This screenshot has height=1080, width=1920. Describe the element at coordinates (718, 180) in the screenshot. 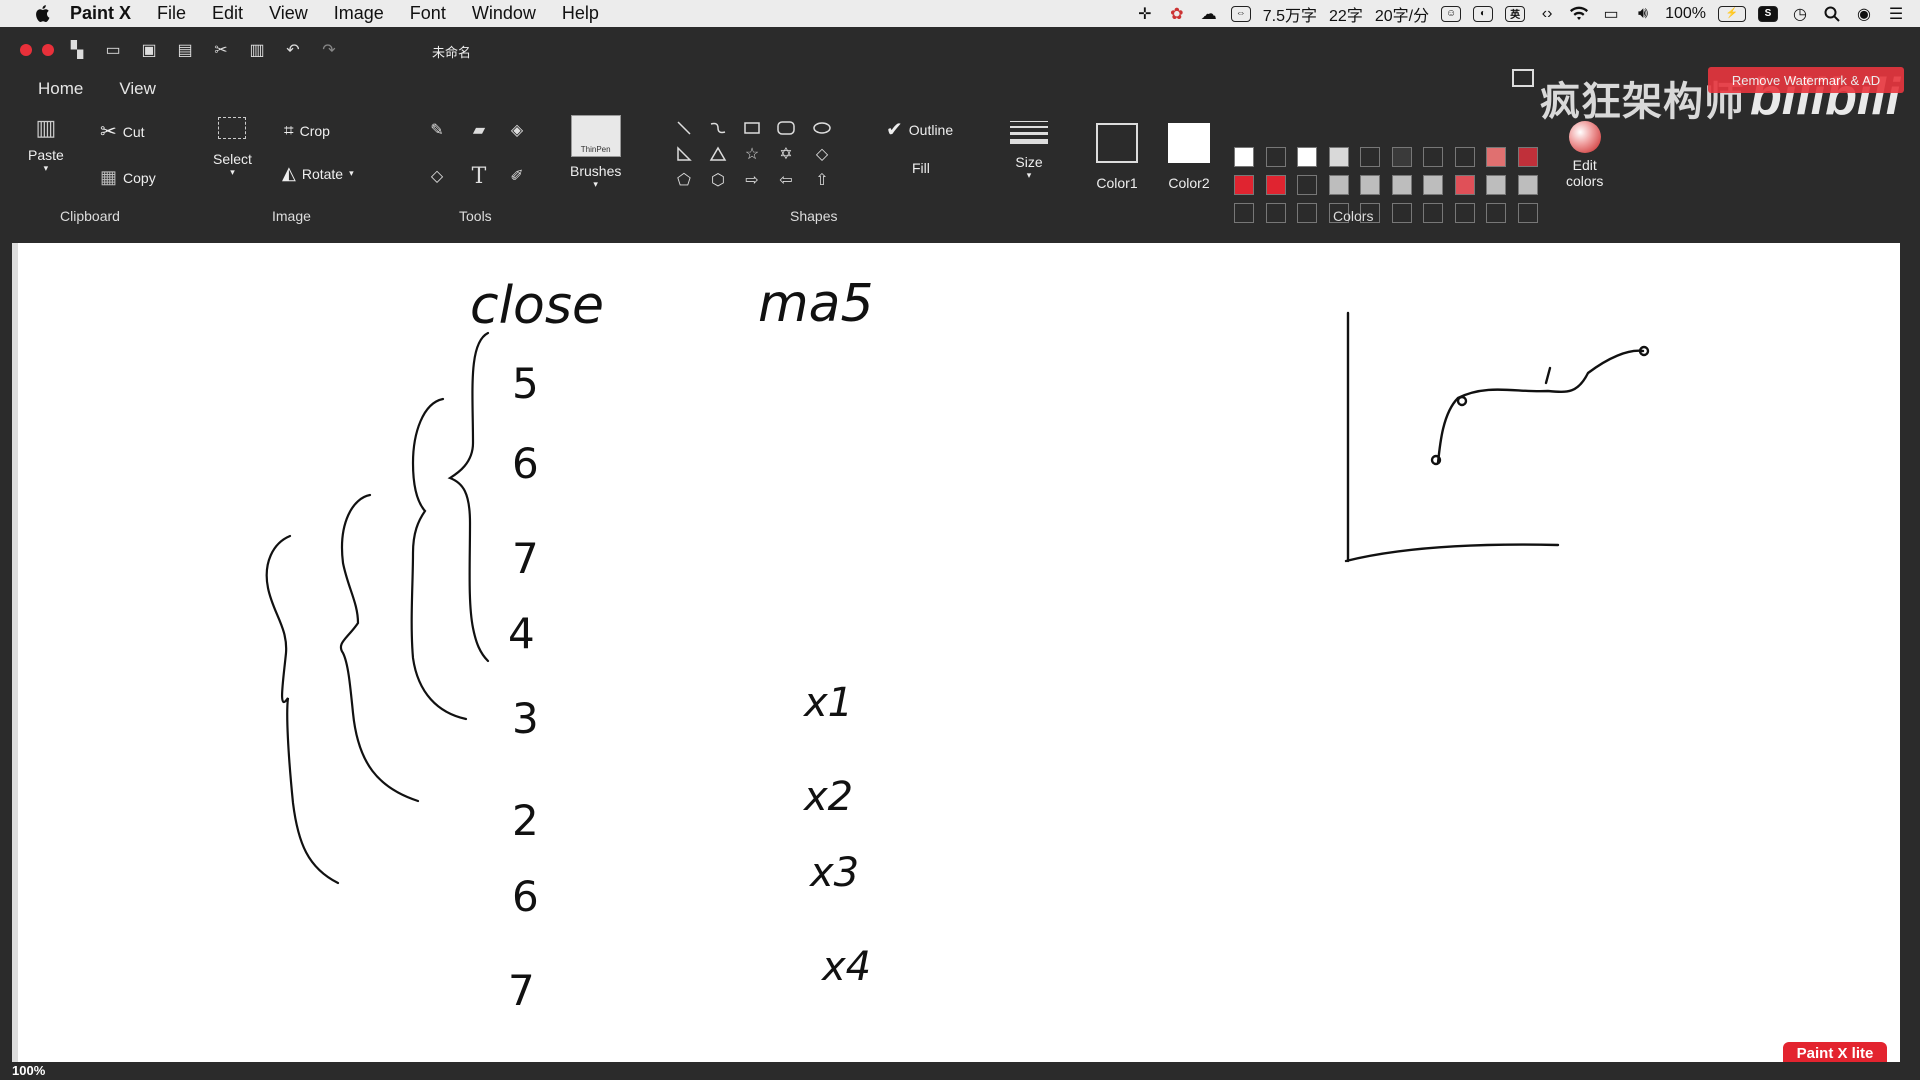

I see `hexagon-shape-icon: ⬡` at that location.